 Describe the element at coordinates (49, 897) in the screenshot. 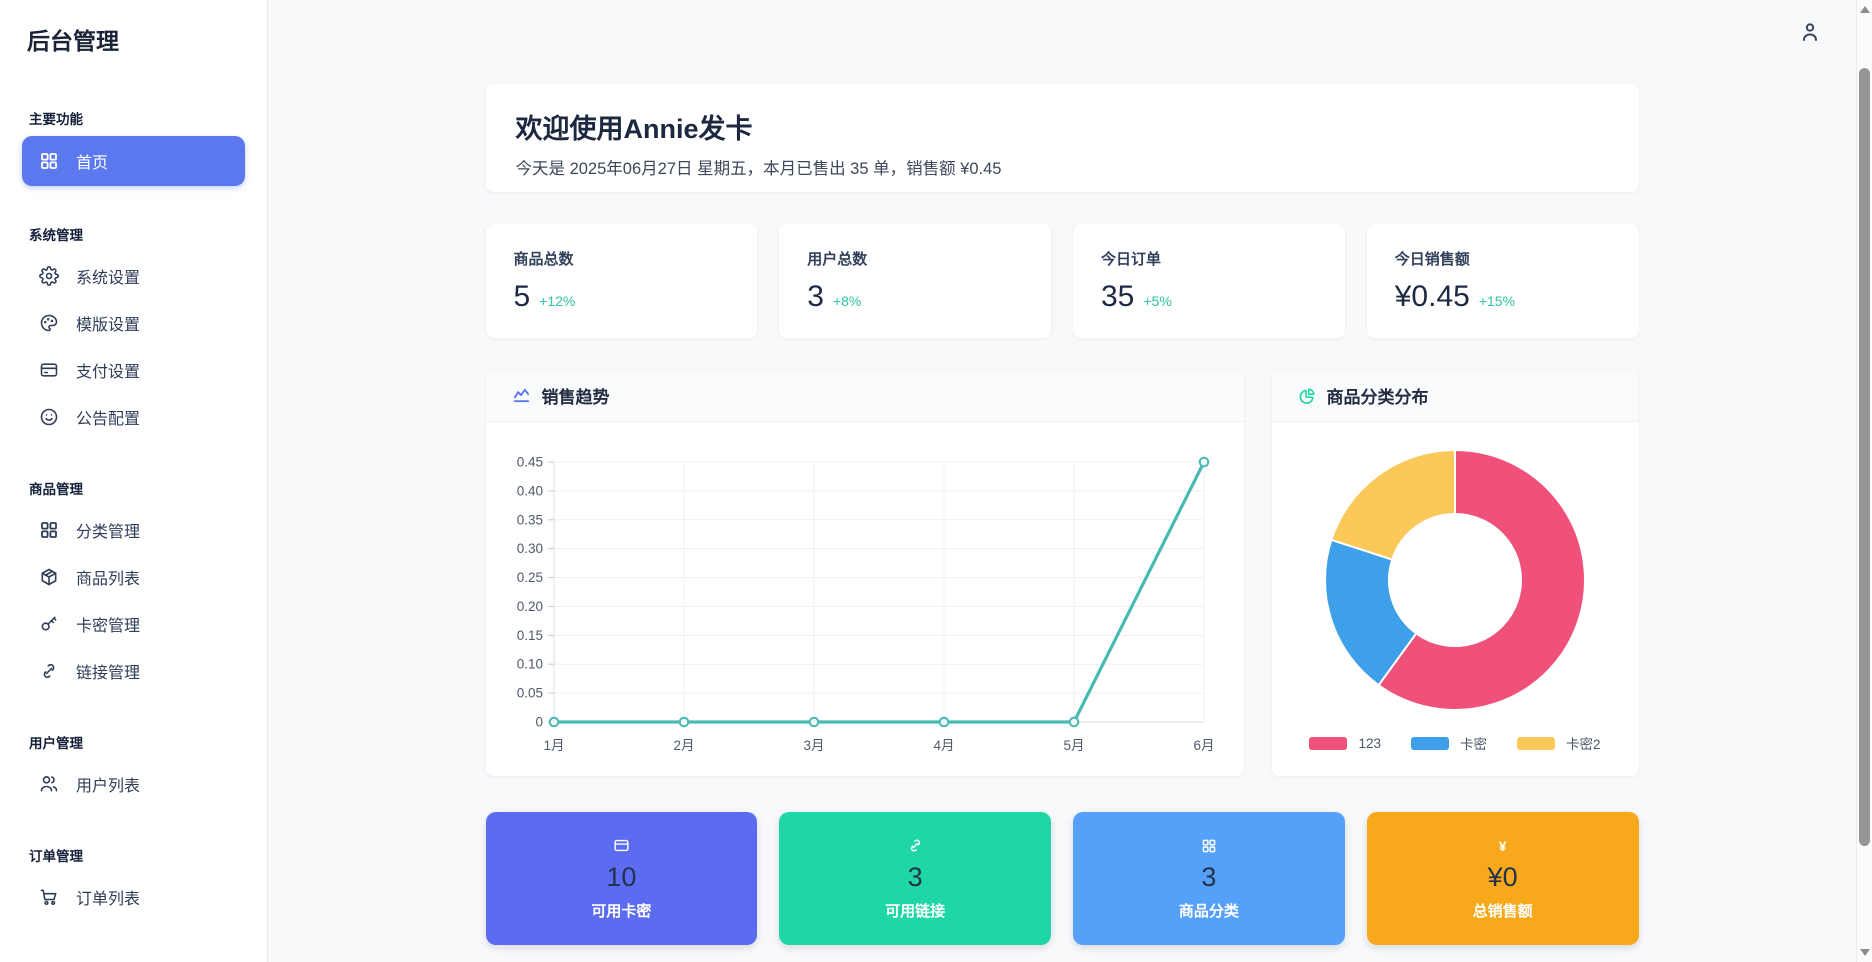

I see `cart-icon` at that location.